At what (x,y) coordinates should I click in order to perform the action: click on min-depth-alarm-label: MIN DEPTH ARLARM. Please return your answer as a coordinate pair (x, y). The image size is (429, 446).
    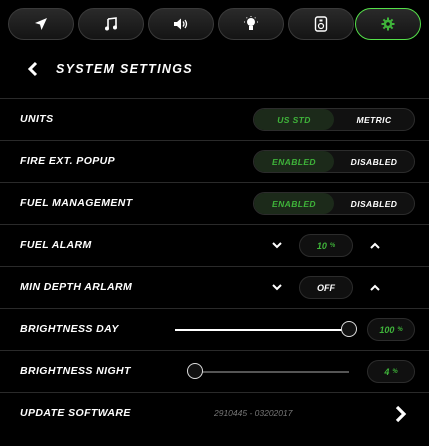
    Looking at the image, I should click on (76, 287).